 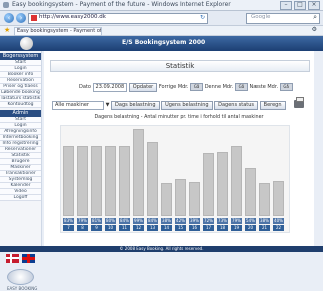 I want to click on chart-category-label: 14, so click(x=166, y=228).